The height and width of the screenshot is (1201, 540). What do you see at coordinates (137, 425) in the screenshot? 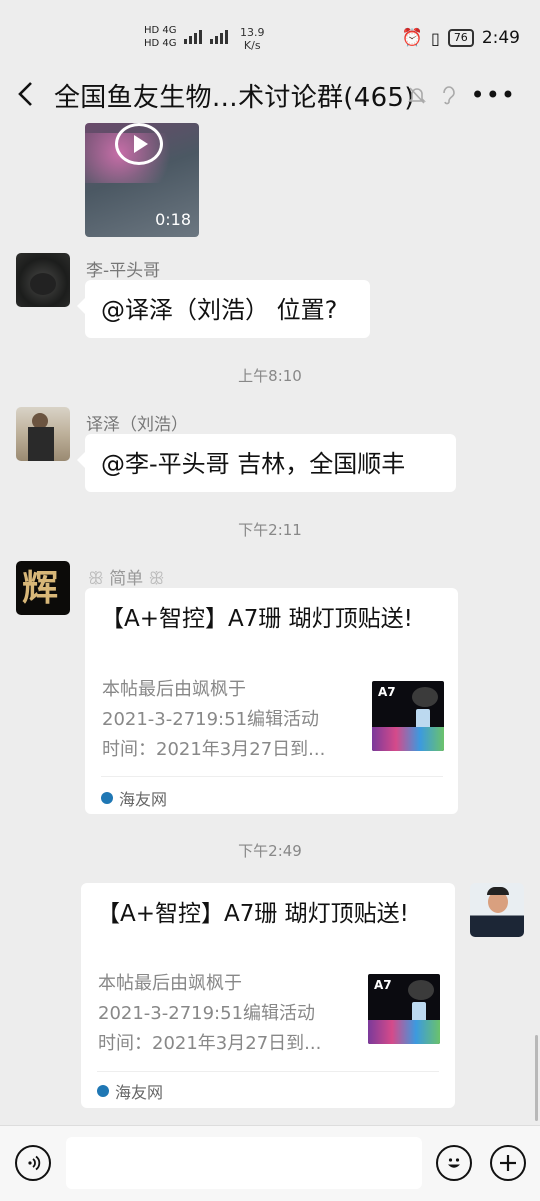
I see `sender-name: 译泽（刘浩）` at bounding box center [137, 425].